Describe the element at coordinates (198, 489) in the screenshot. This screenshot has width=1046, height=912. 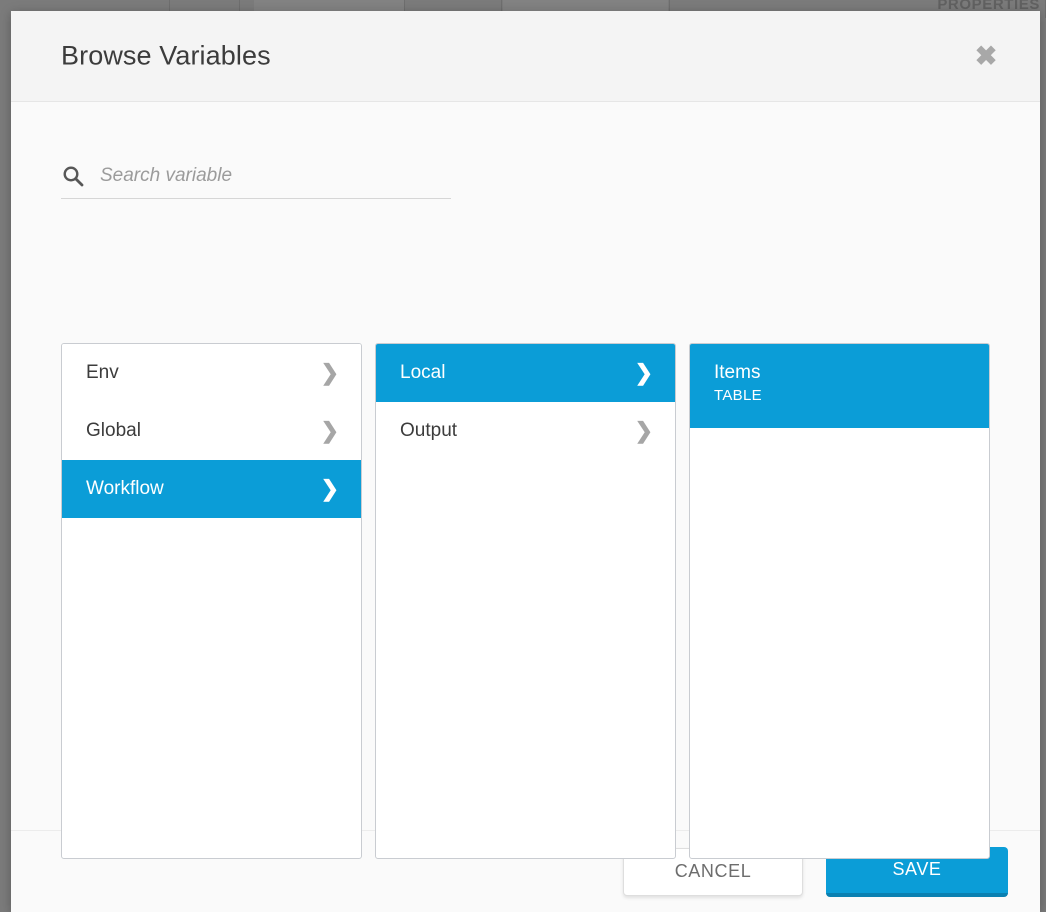
I see `list-item-text: Workflow` at that location.